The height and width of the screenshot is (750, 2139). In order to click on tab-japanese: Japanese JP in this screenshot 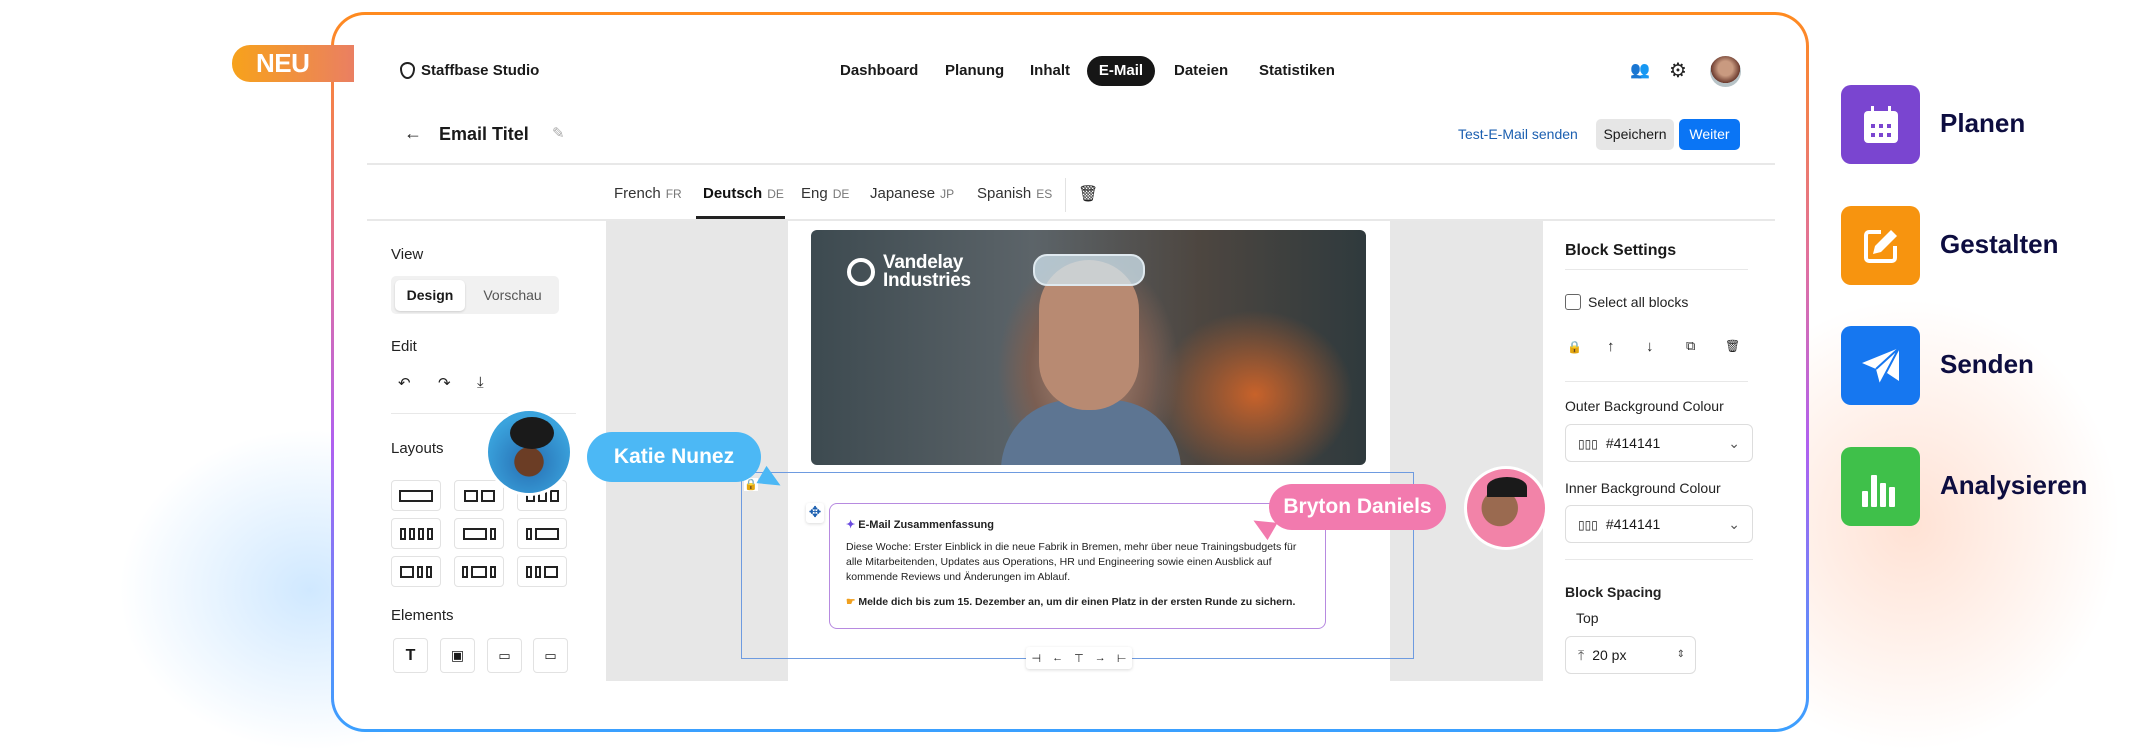, I will do `click(912, 193)`.